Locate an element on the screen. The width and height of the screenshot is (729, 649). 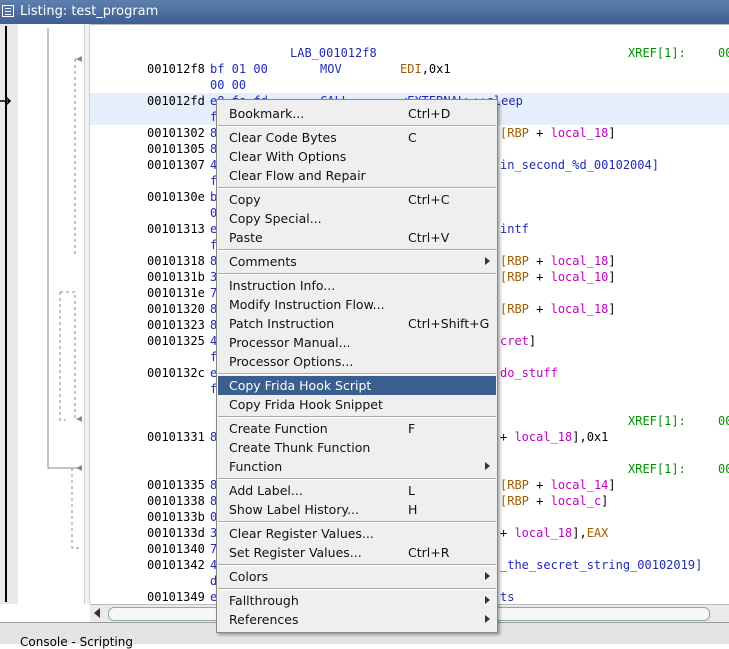
instruction-operands: [RBP + local_c] is located at coordinates (554, 501).